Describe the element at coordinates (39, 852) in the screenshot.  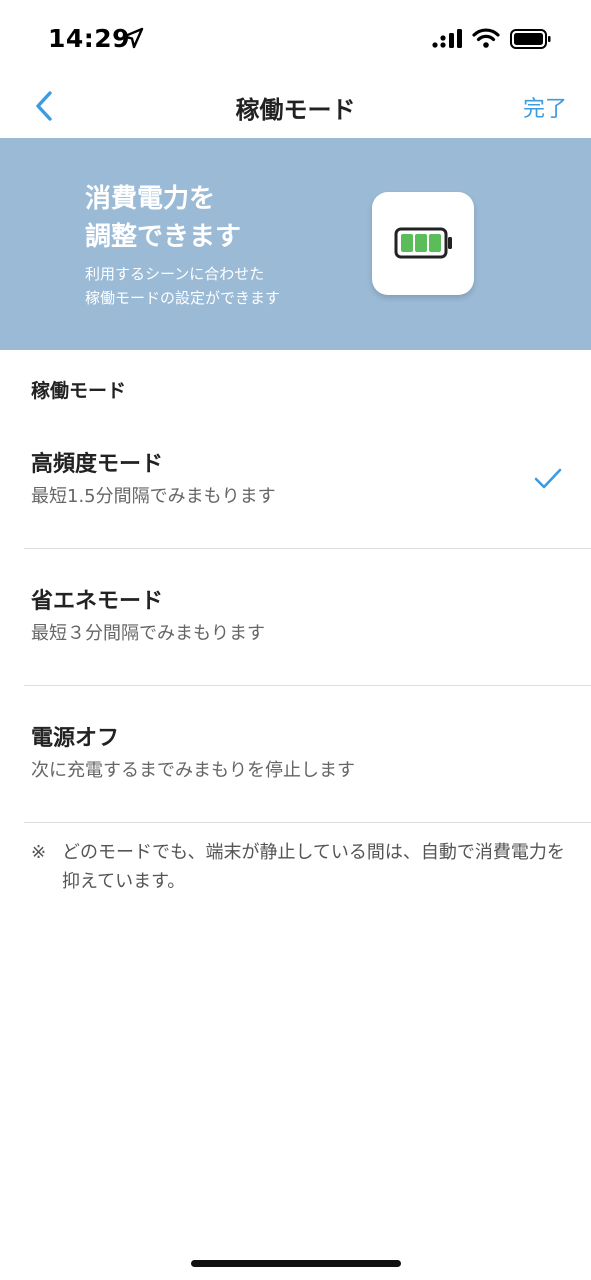
I see `footnote-mark: ※` at that location.